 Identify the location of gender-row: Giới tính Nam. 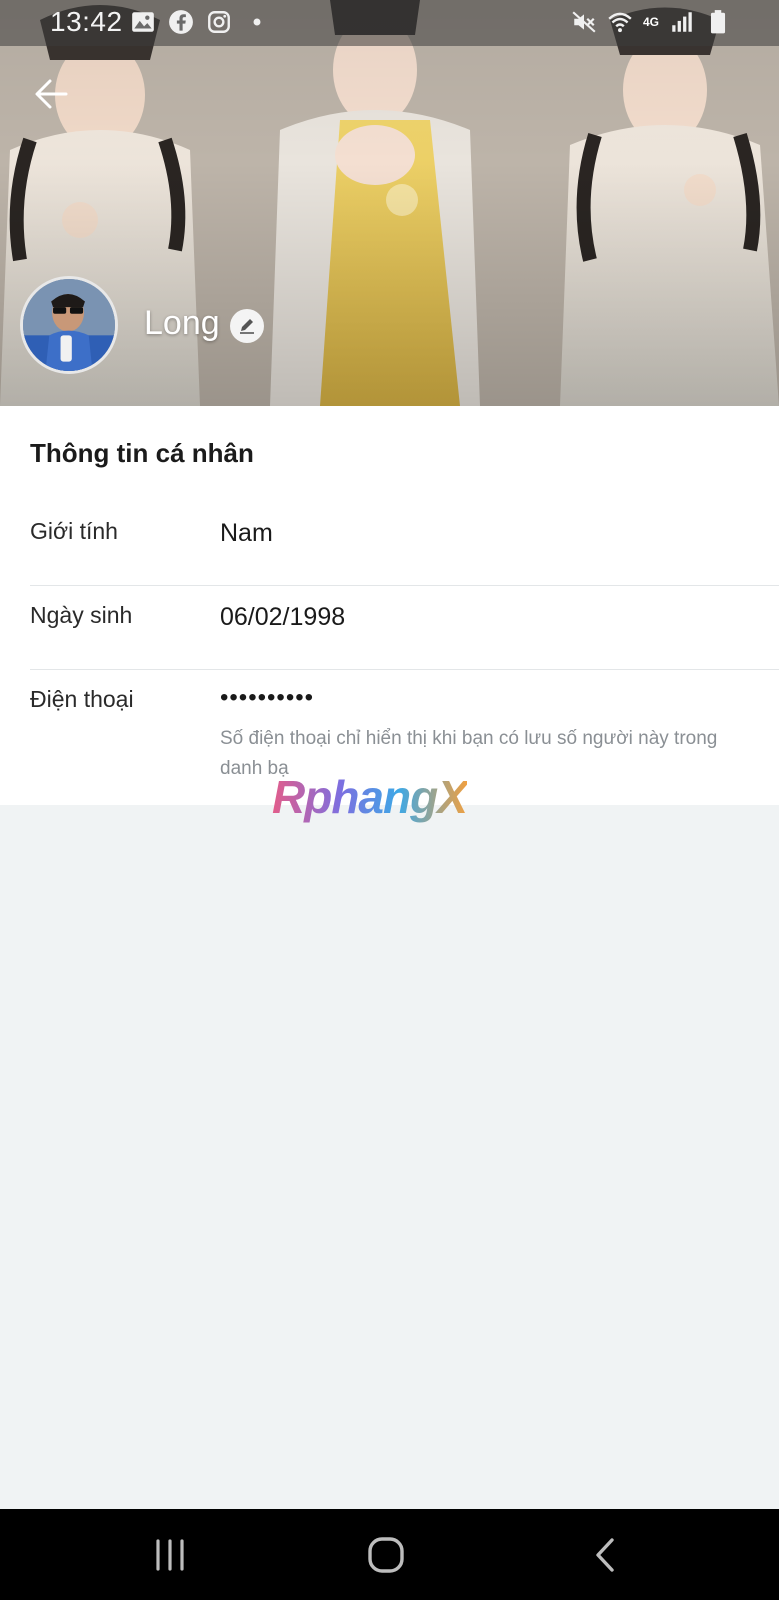
(404, 547).